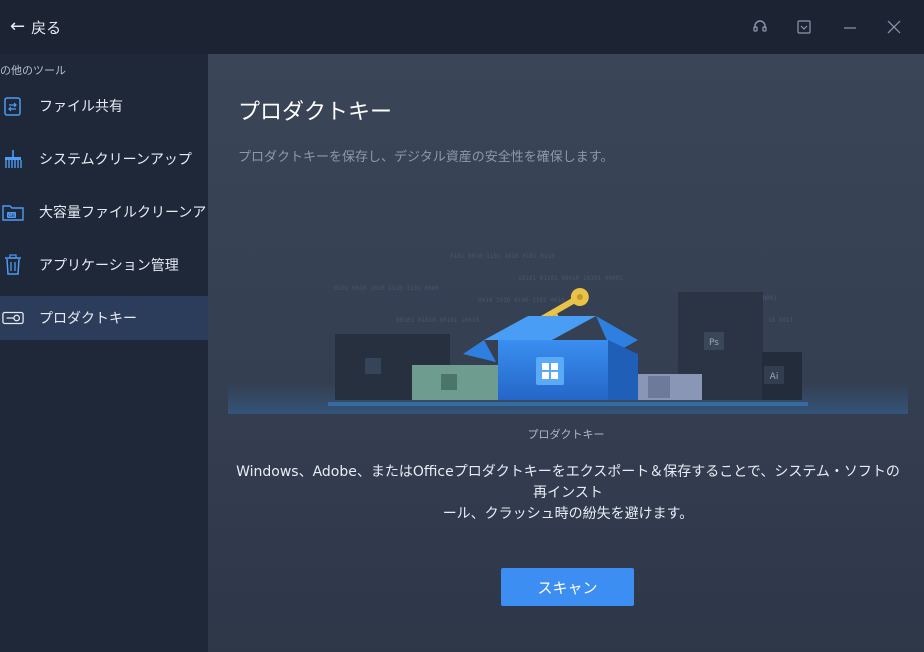 The width and height of the screenshot is (924, 652). What do you see at coordinates (386, 288) in the screenshot?
I see `svg-text: 0101 0010 1010 1110 1101 0000` at bounding box center [386, 288].